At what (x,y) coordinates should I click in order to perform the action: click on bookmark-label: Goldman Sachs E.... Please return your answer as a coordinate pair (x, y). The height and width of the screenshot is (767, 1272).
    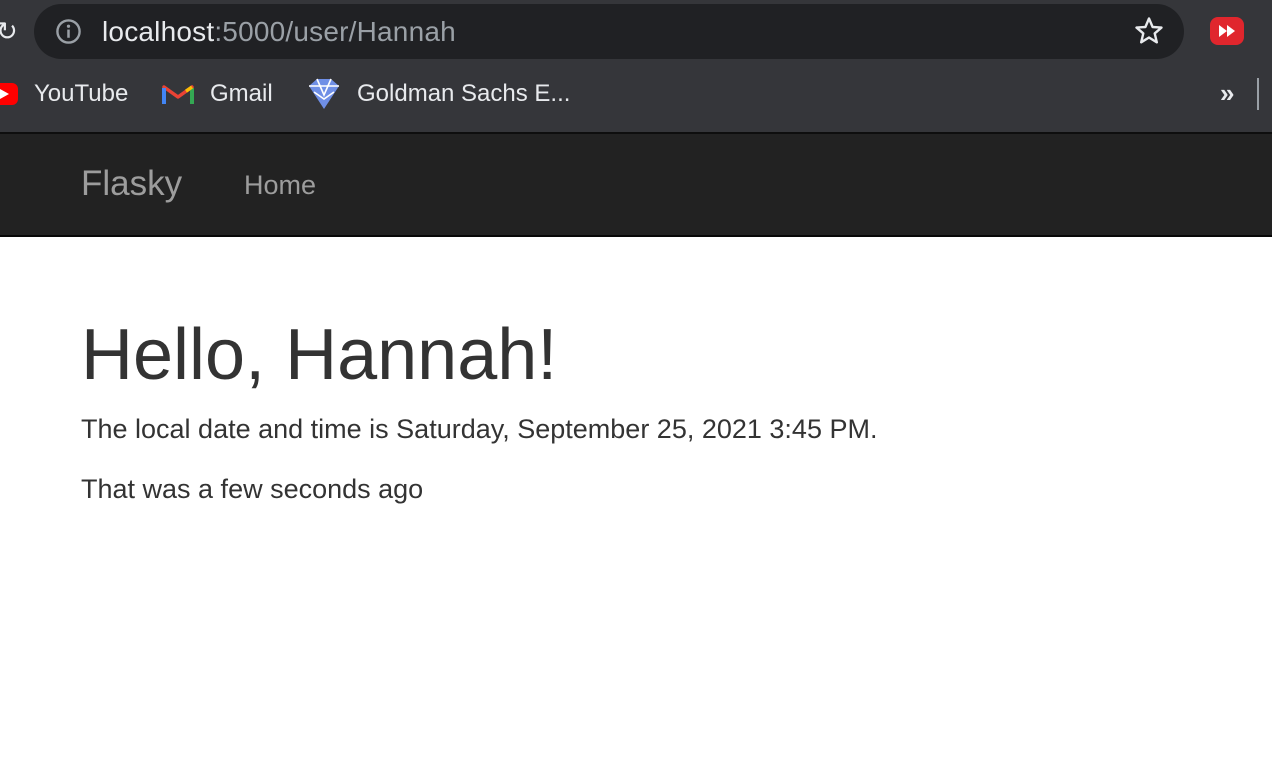
    Looking at the image, I should click on (464, 93).